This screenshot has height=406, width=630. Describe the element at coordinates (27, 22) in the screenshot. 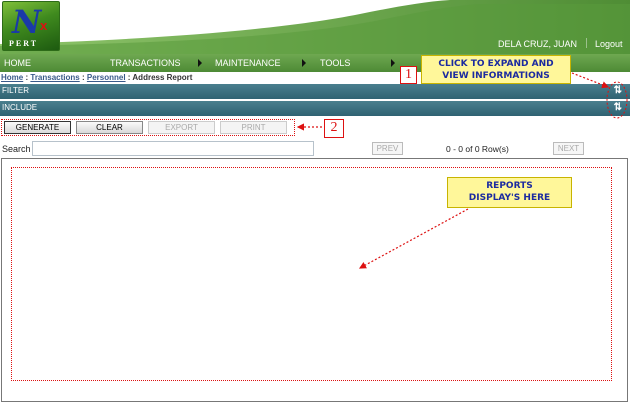

I see `logo-letter: N` at that location.